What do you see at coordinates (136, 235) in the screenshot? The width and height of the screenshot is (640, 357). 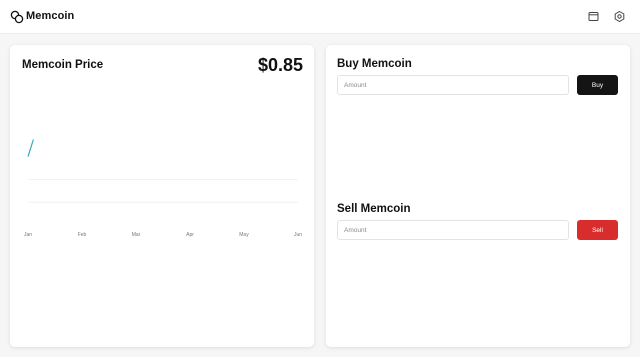 I see `x-tick-label: Mar` at bounding box center [136, 235].